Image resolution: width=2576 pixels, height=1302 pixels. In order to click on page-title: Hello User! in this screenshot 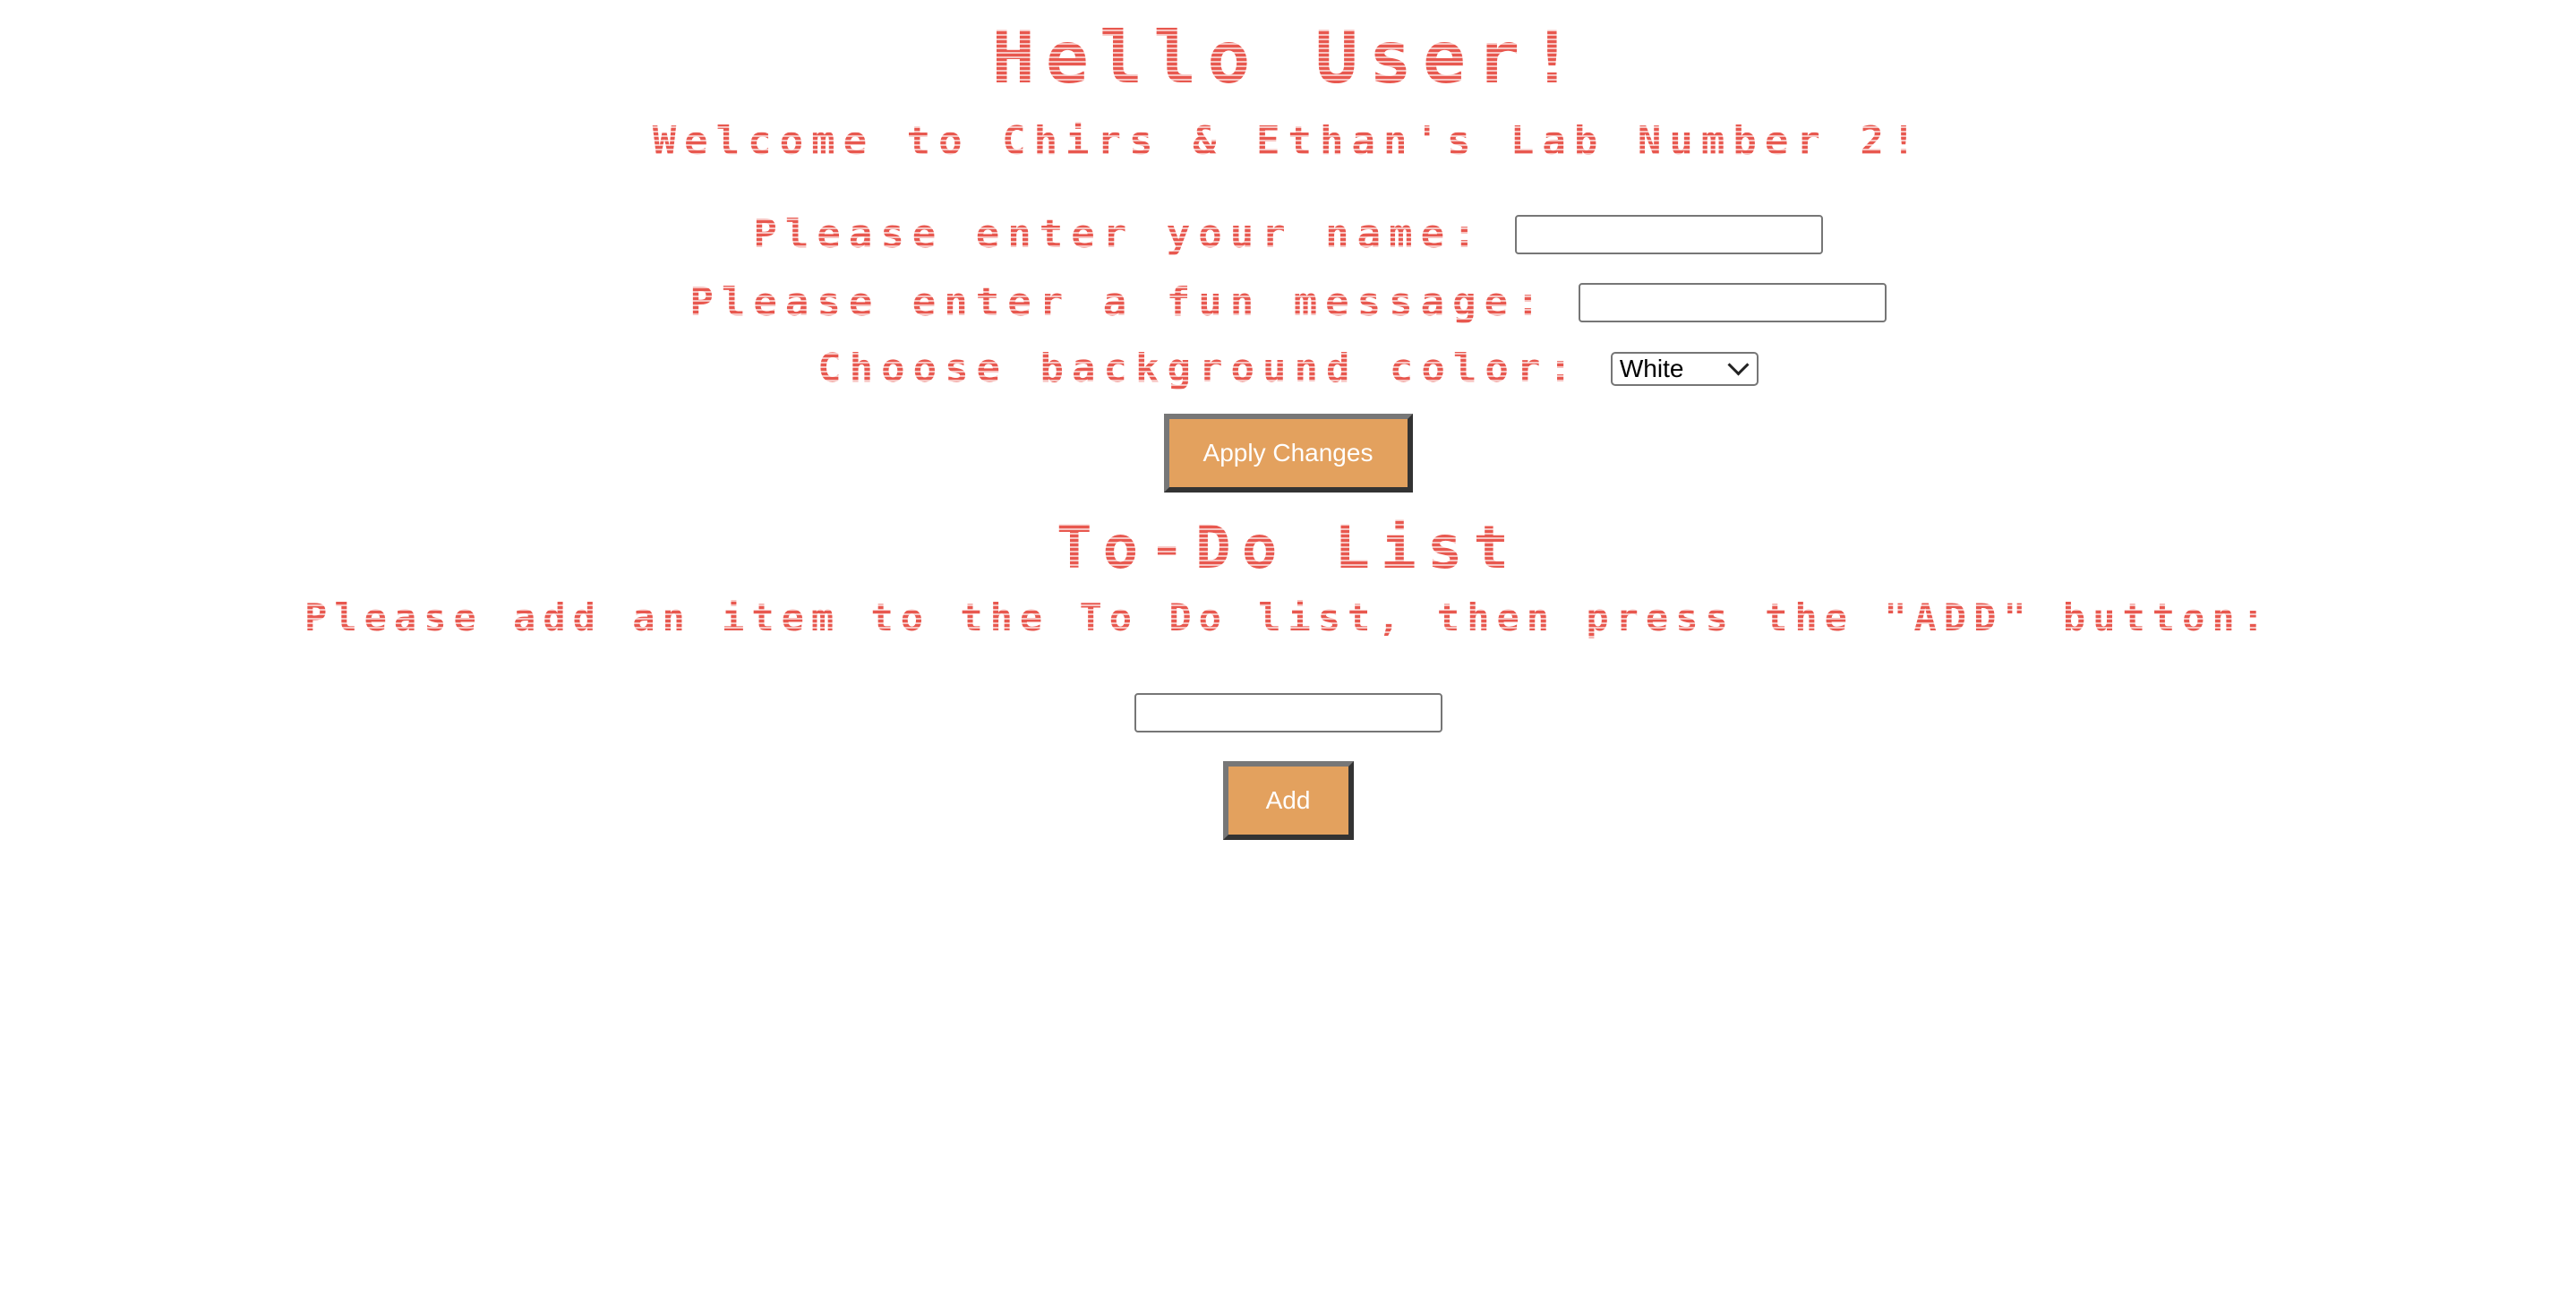, I will do `click(1288, 58)`.